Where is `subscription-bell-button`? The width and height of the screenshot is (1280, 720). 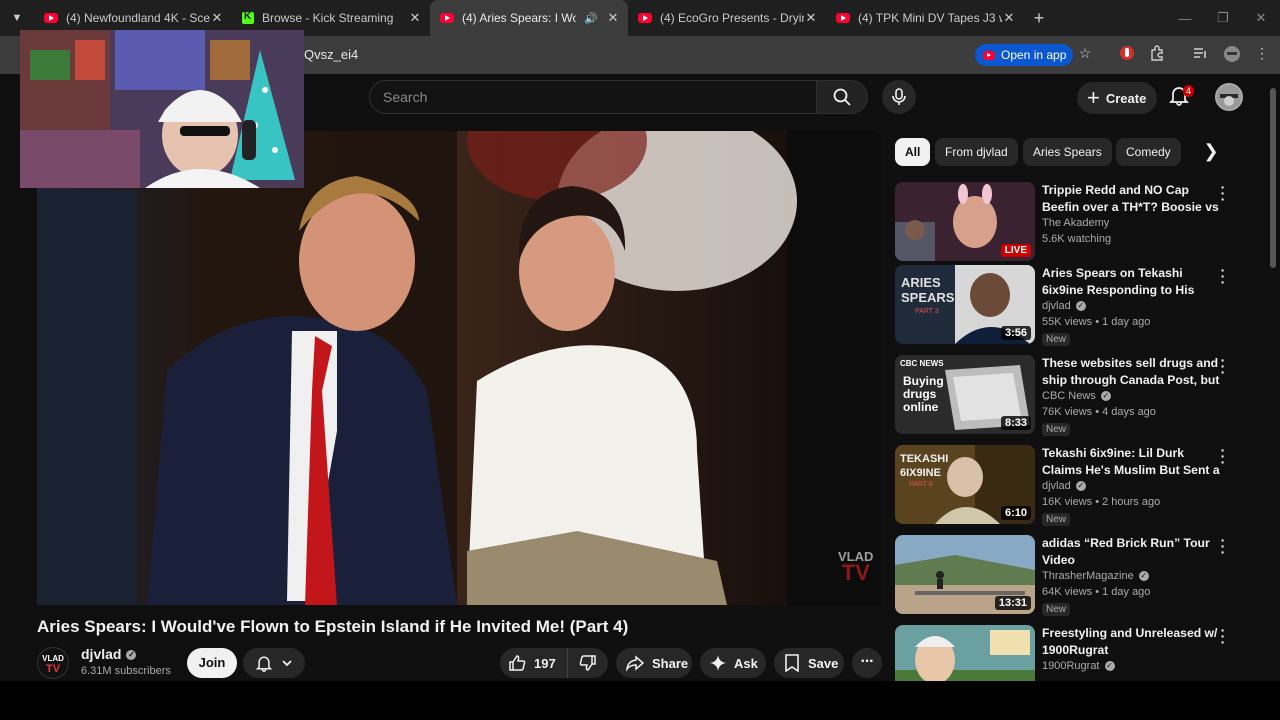 subscription-bell-button is located at coordinates (274, 663).